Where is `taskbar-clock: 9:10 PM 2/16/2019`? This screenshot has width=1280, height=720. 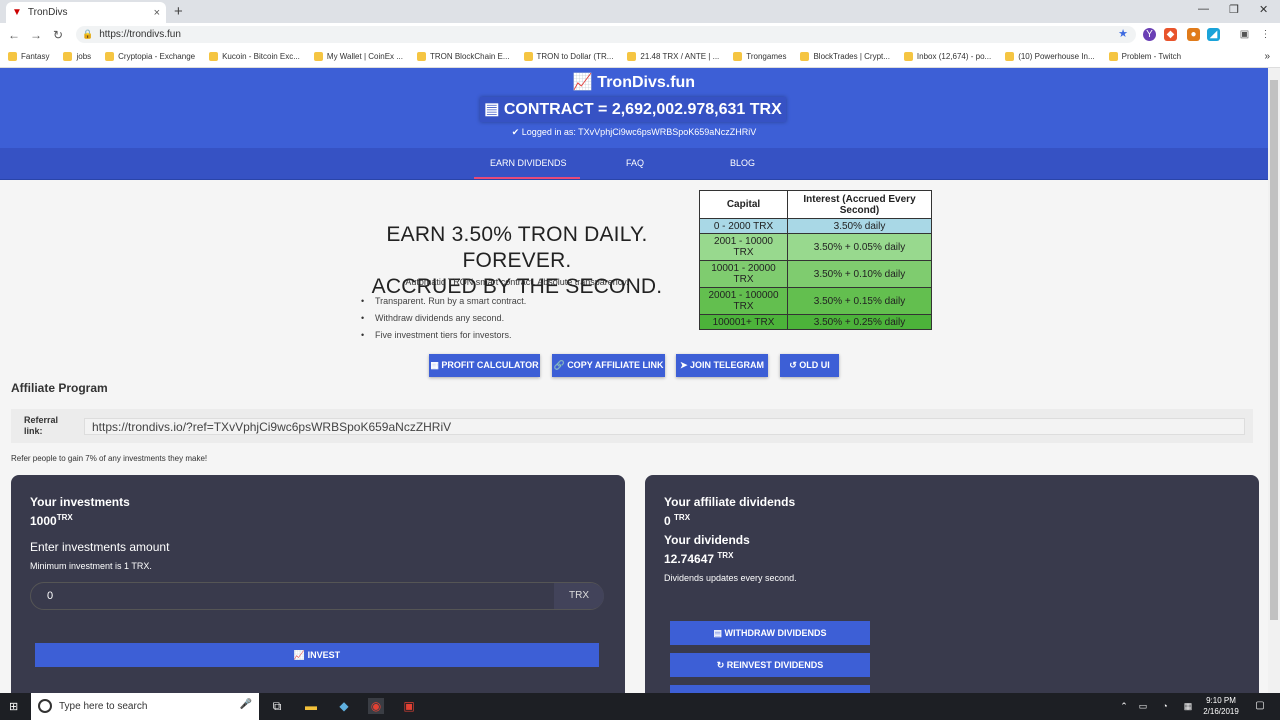
taskbar-clock: 9:10 PM 2/16/2019 is located at coordinates (1221, 706).